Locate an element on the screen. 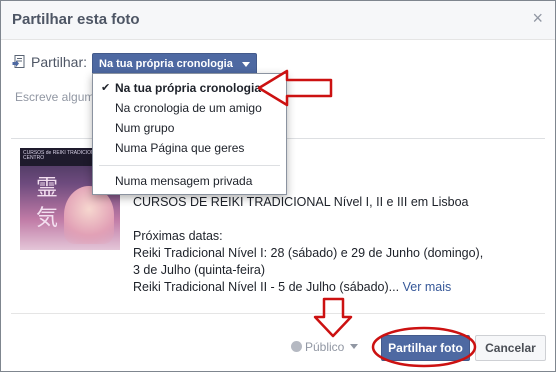  menu-item-group: Num grupo is located at coordinates (189, 128).